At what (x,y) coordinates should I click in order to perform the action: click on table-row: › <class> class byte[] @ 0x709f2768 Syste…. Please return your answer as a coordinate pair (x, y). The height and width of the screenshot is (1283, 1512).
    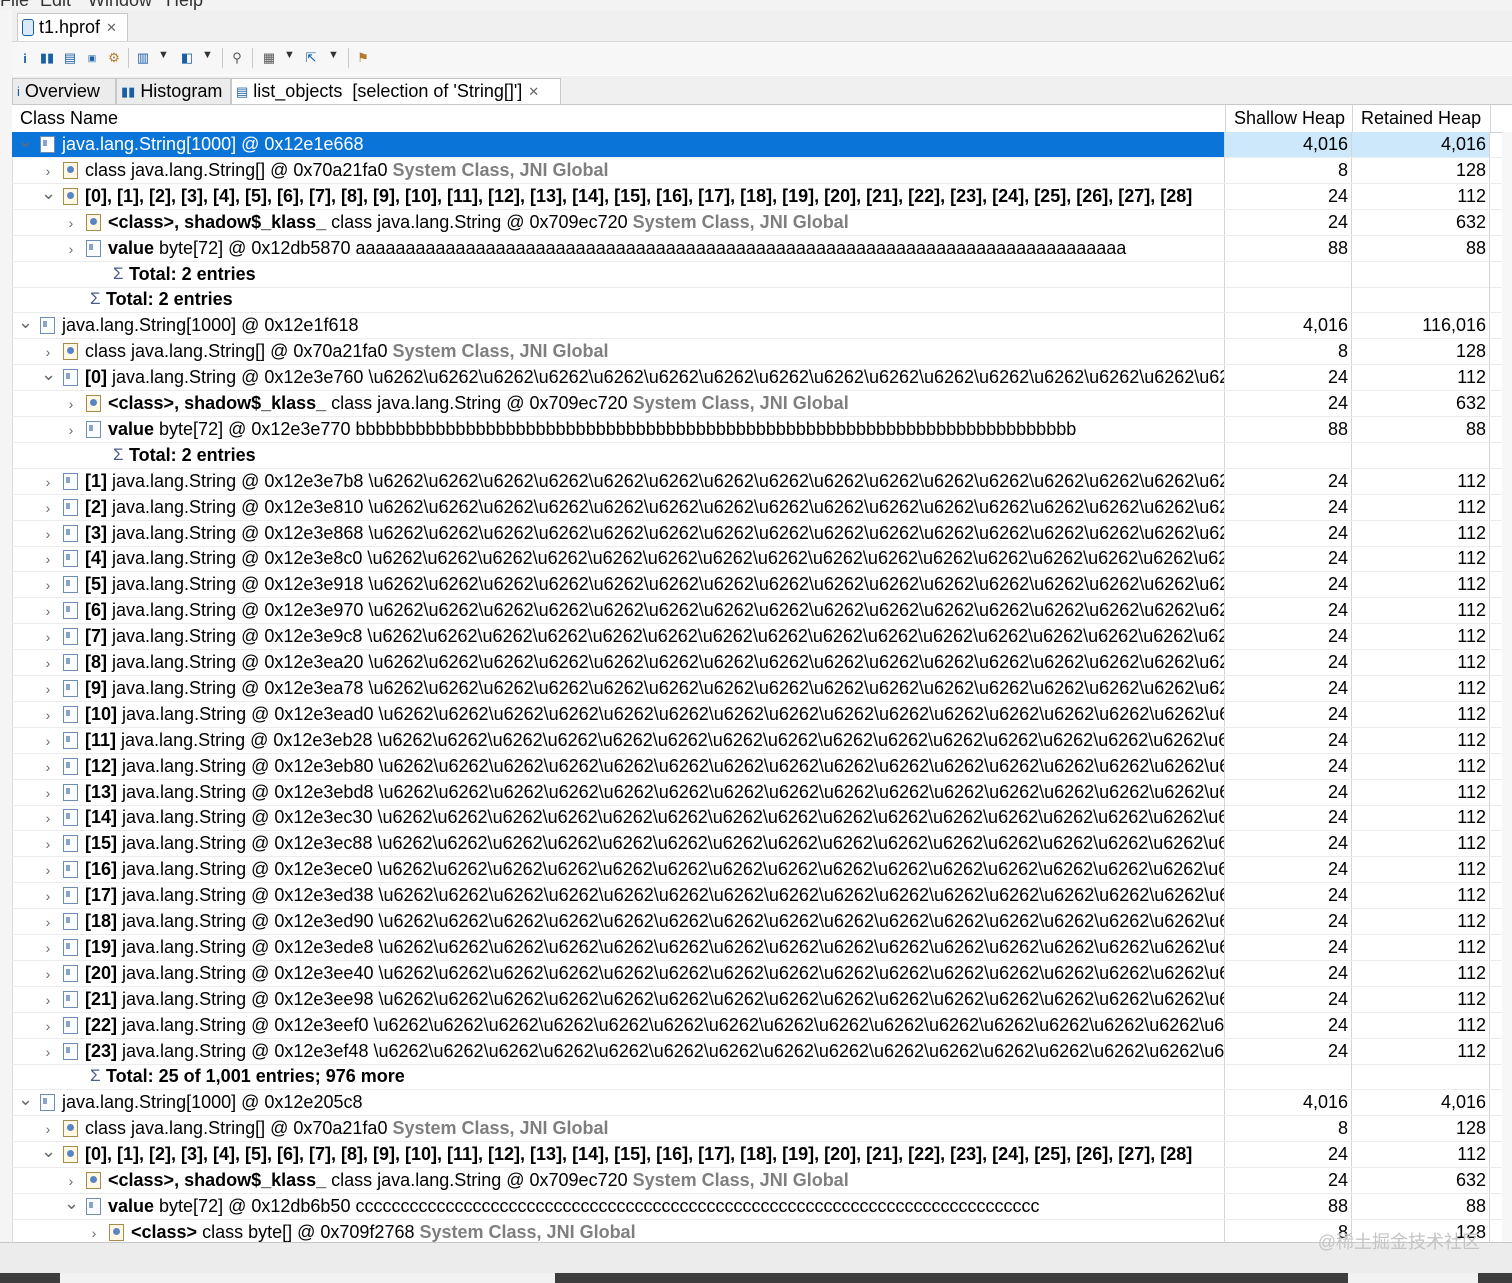
    Looking at the image, I should click on (762, 1230).